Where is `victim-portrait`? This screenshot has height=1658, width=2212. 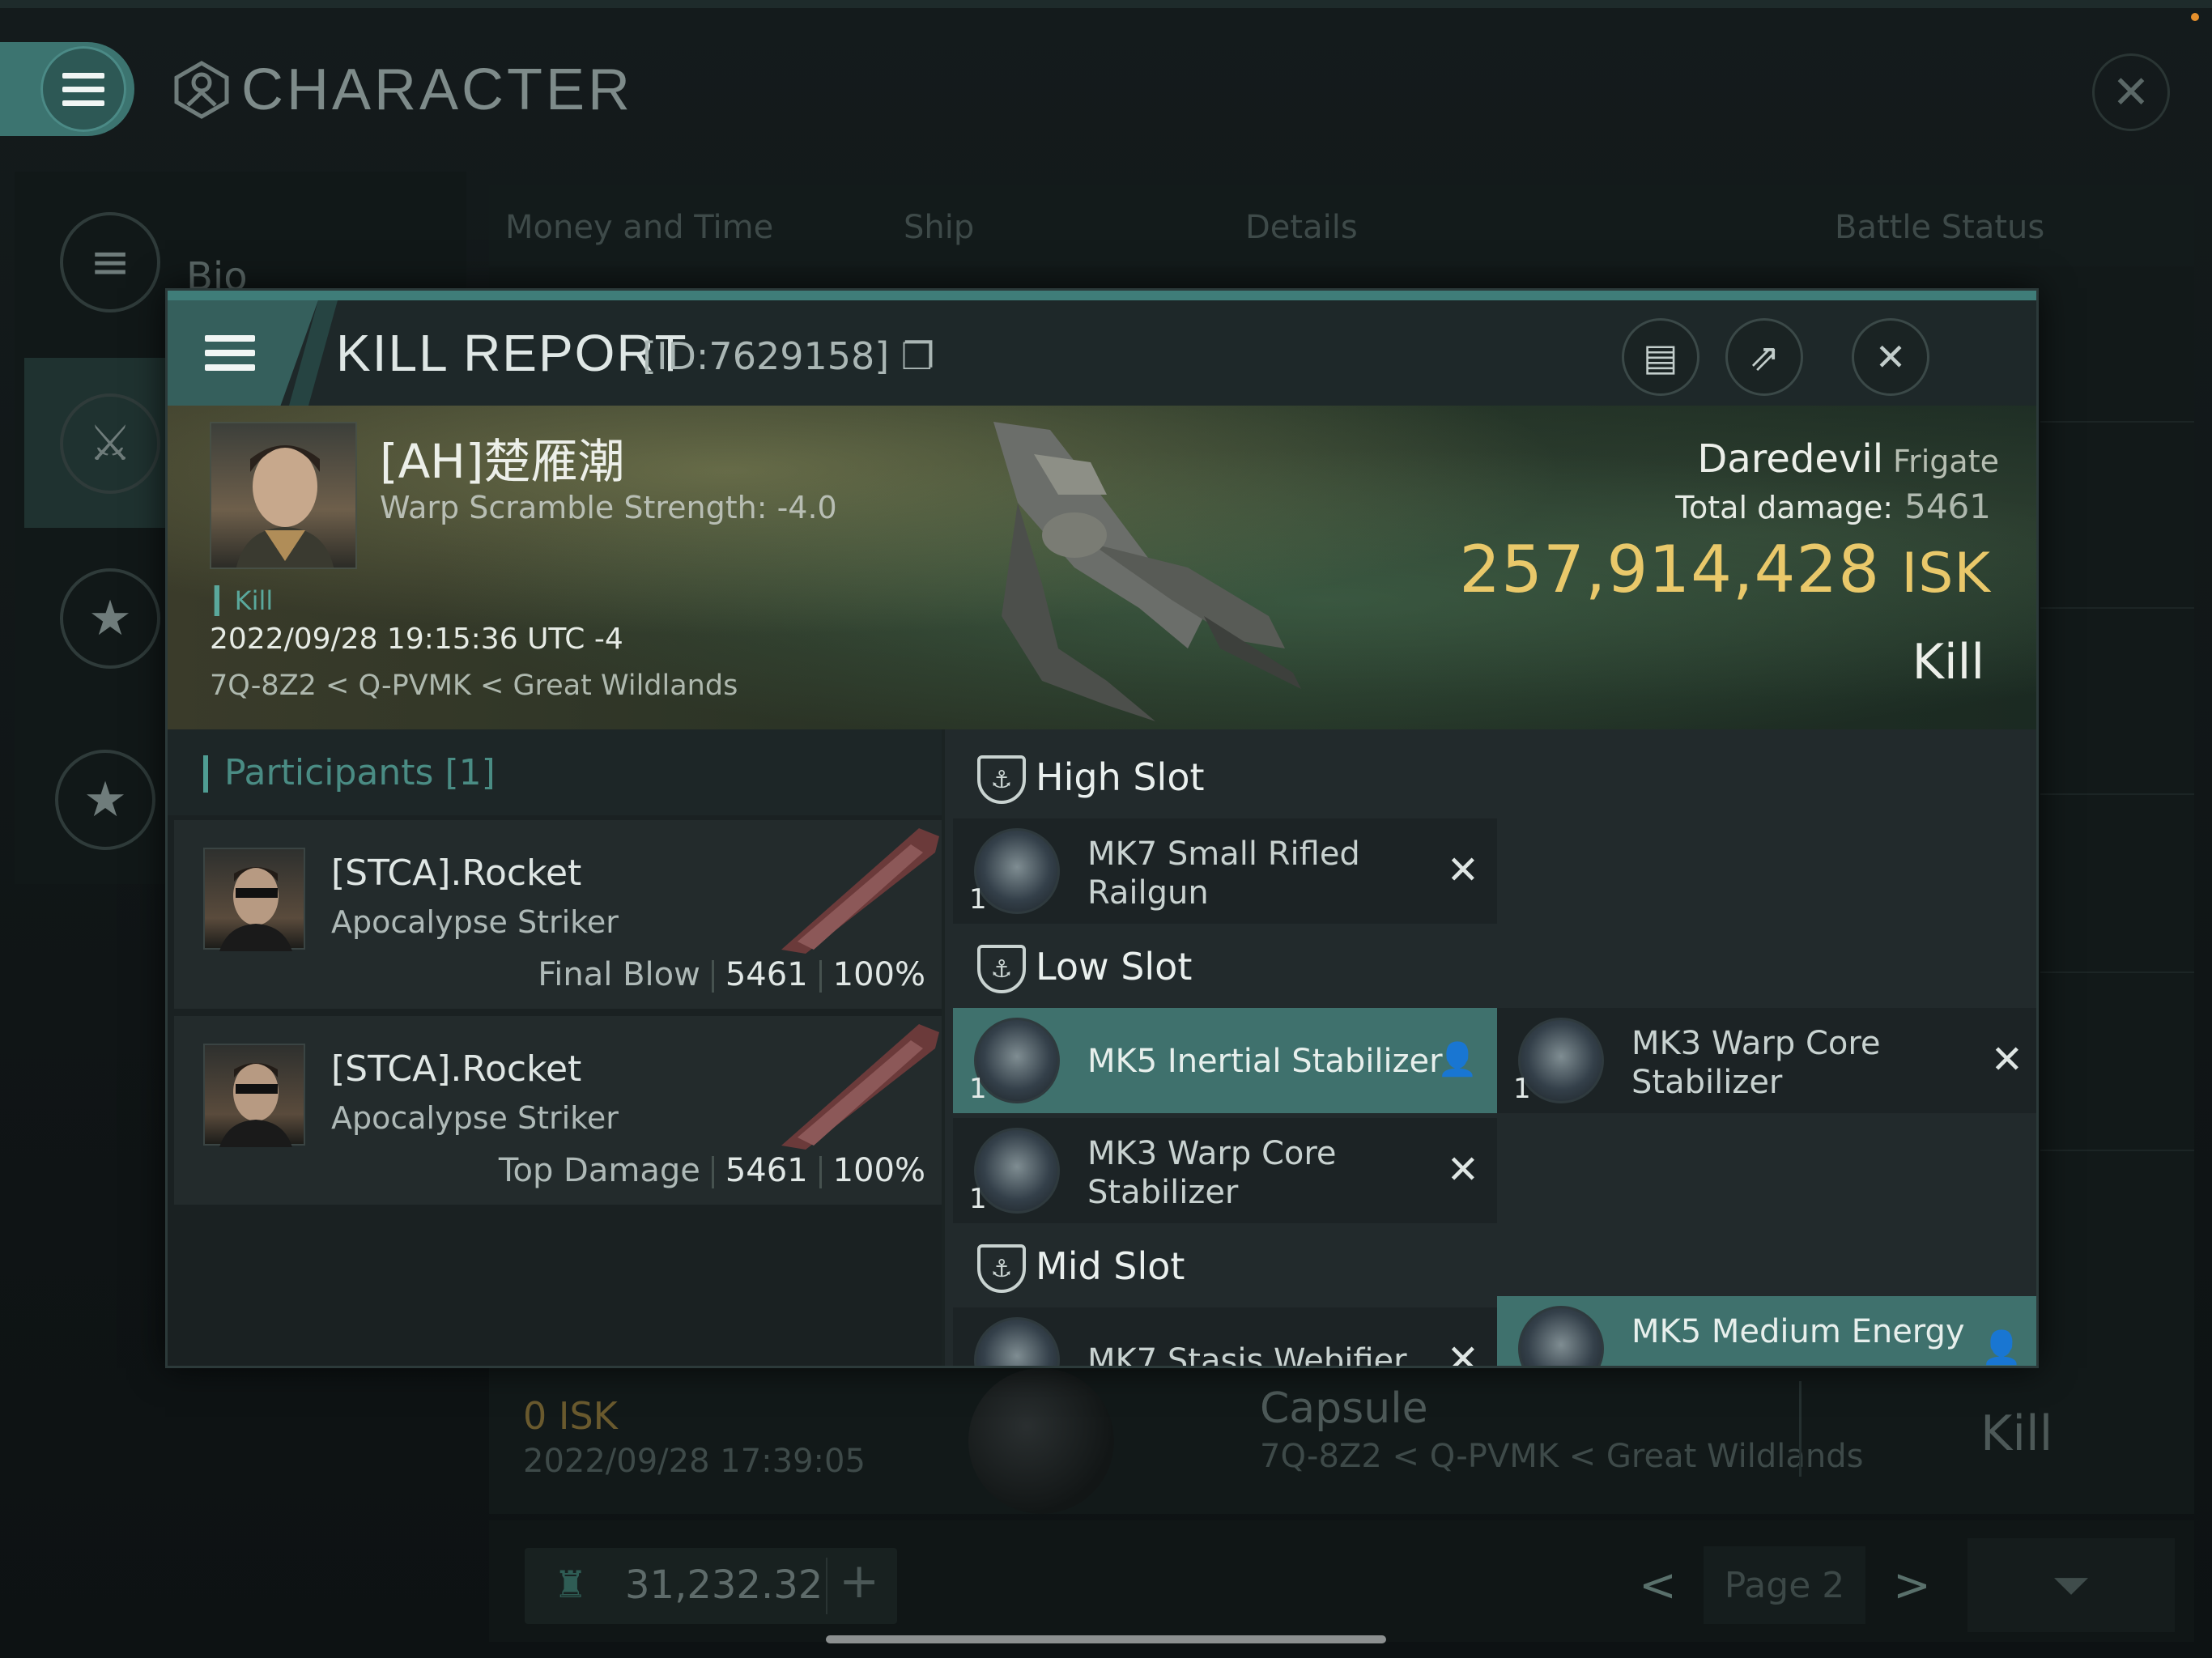 victim-portrait is located at coordinates (284, 495).